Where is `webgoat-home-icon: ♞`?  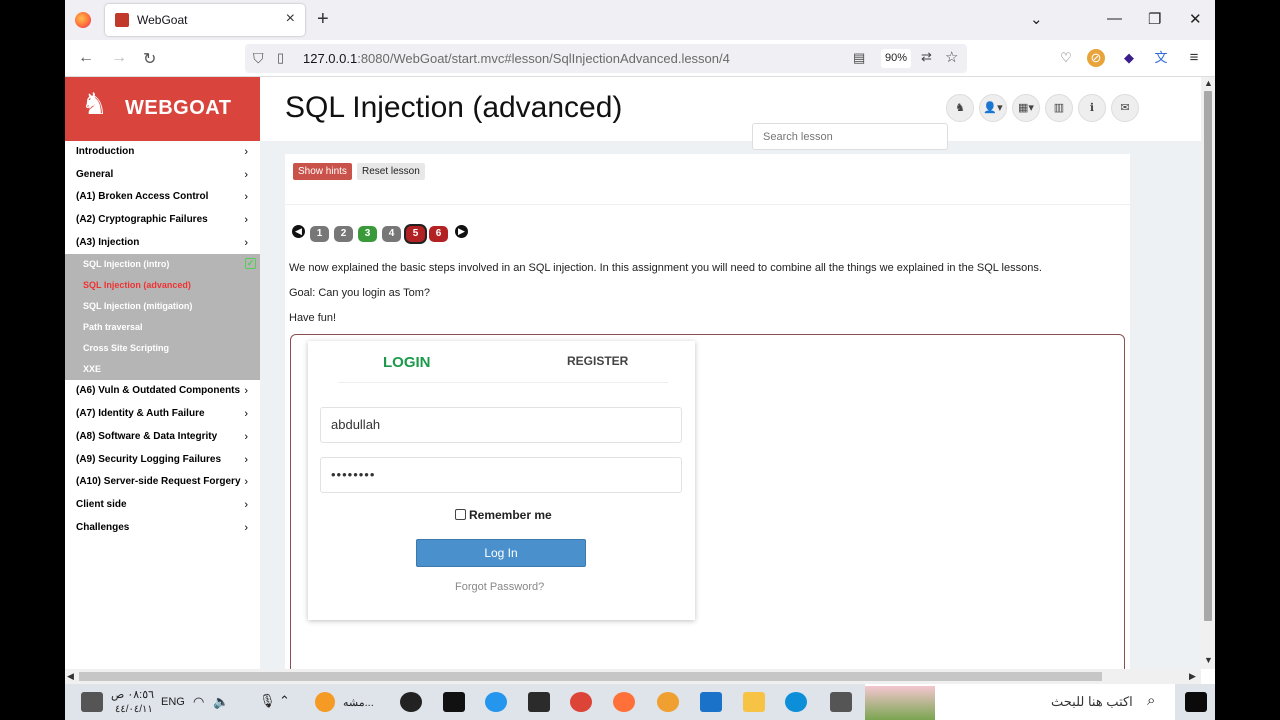
webgoat-home-icon: ♞ is located at coordinates (960, 108).